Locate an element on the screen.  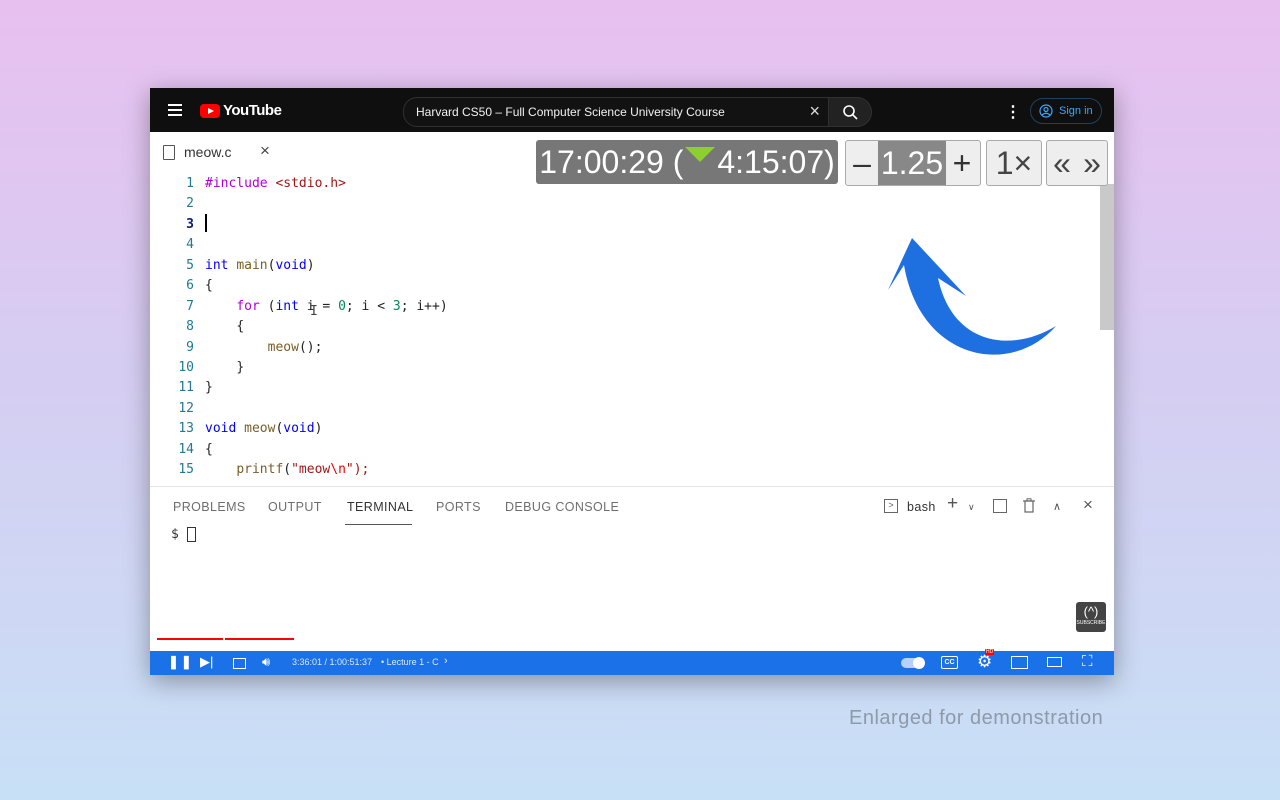
curved-arrow-annotation is located at coordinates (972, 296).